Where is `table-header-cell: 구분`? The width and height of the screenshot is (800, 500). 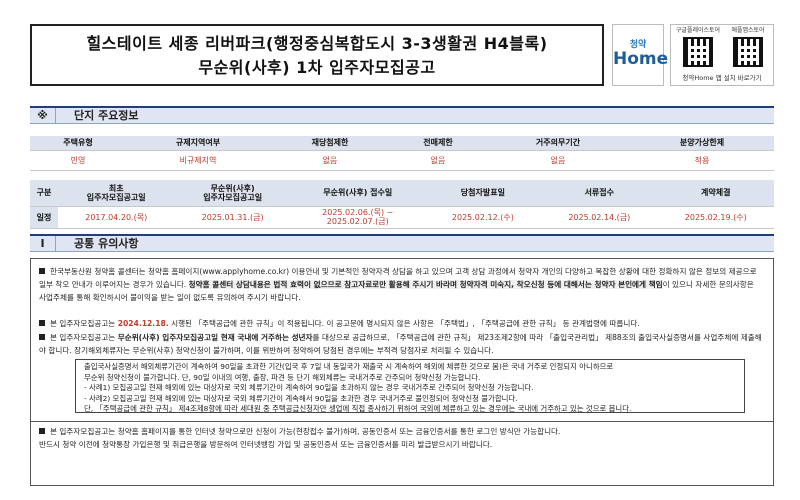 table-header-cell: 구분 is located at coordinates (44, 193).